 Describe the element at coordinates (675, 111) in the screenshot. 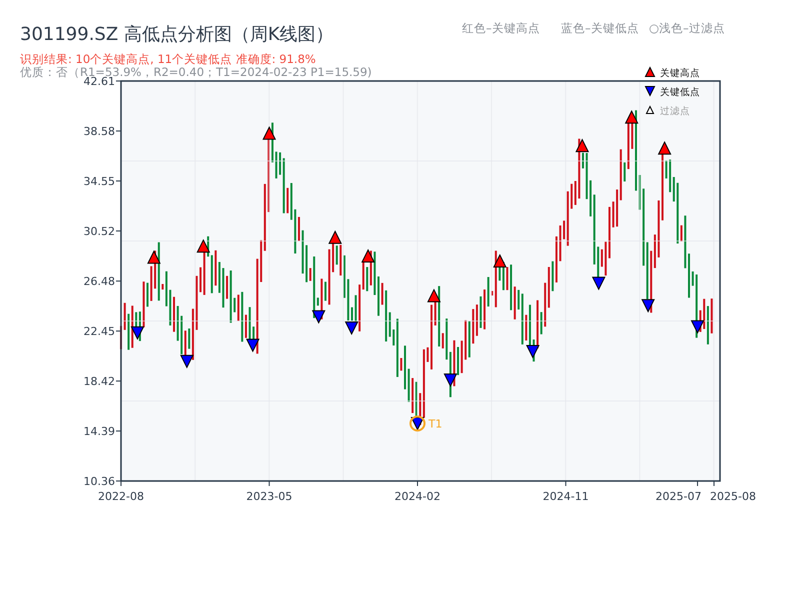

I see `legend-label: 过滤点` at that location.